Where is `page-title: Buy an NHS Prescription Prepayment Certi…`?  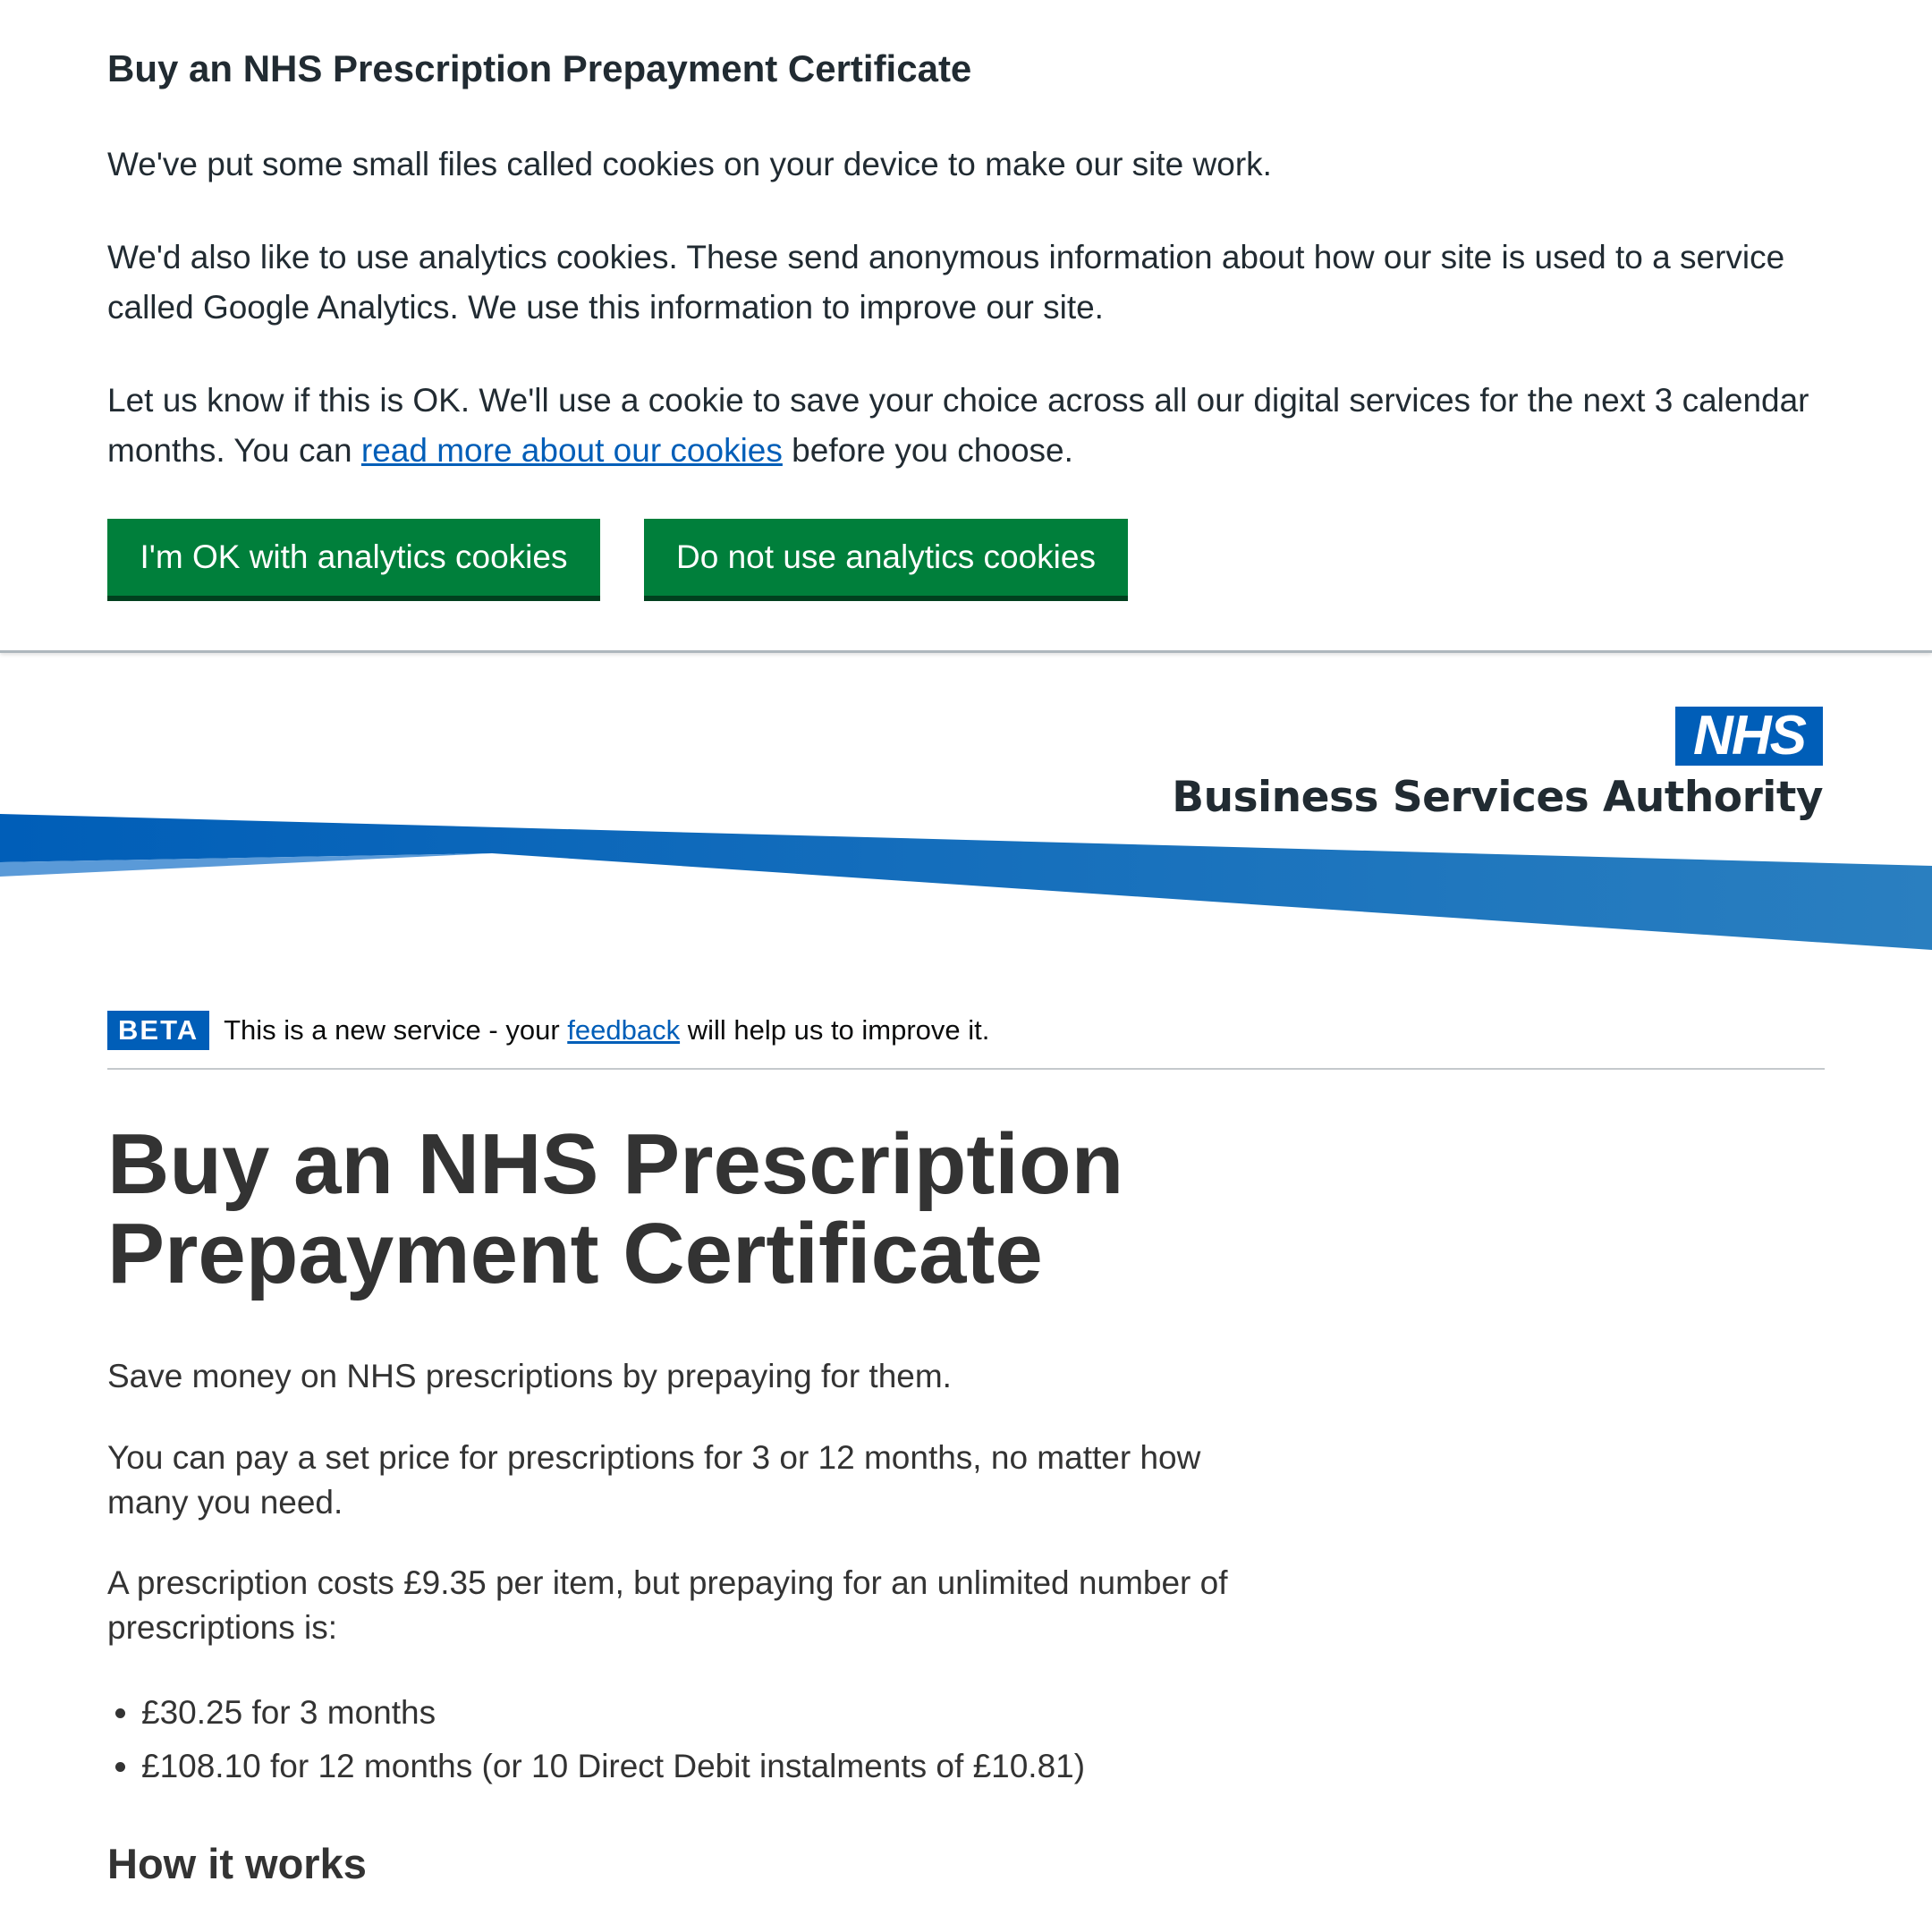
page-title: Buy an NHS Prescription Prepayment Certi… is located at coordinates (615, 1208).